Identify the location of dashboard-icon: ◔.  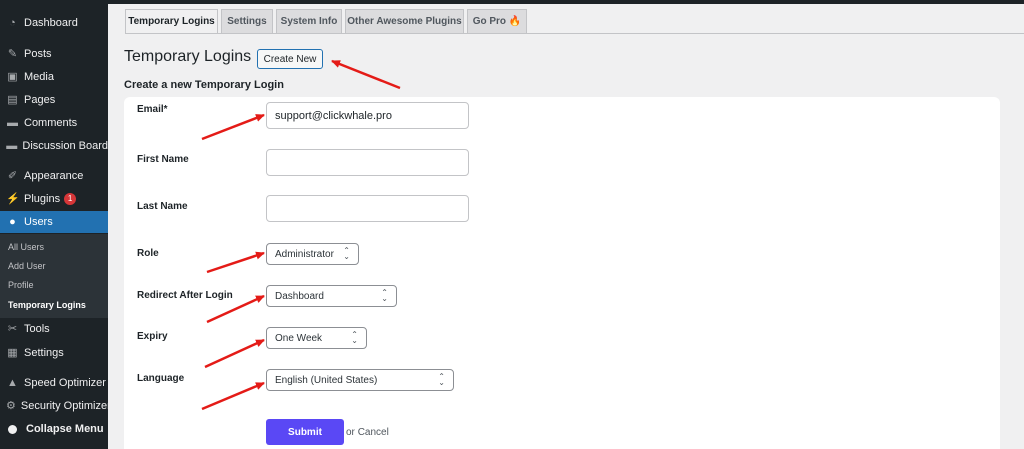
(12, 22).